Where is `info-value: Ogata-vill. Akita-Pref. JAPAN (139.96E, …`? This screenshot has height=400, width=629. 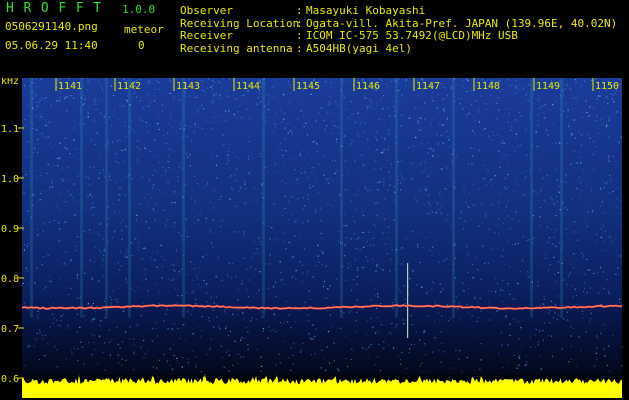
info-value: Ogata-vill. Akita-Pref. JAPAN (139.96E, … is located at coordinates (462, 23).